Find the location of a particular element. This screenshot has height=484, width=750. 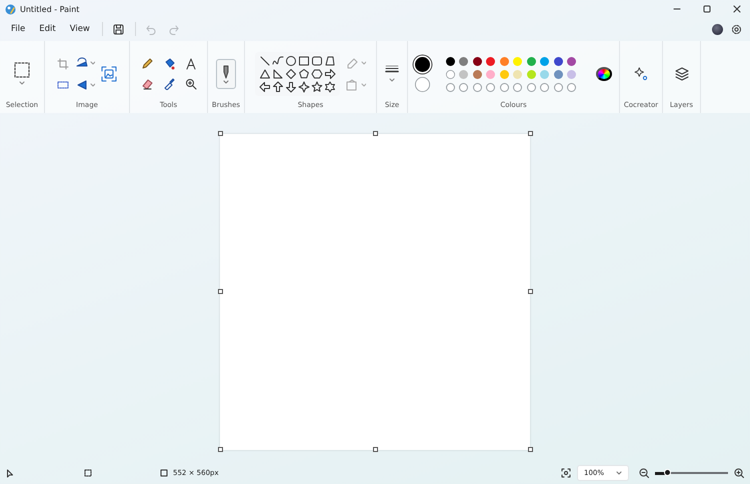

four-point-star-shape-icon is located at coordinates (304, 87).